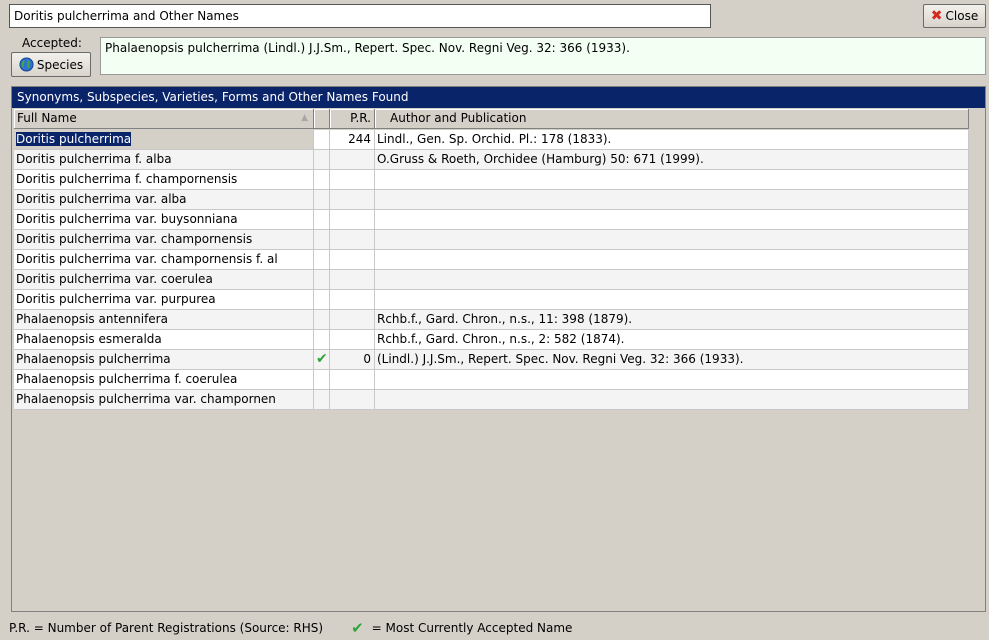  I want to click on col-header-accepted, so click(322, 119).